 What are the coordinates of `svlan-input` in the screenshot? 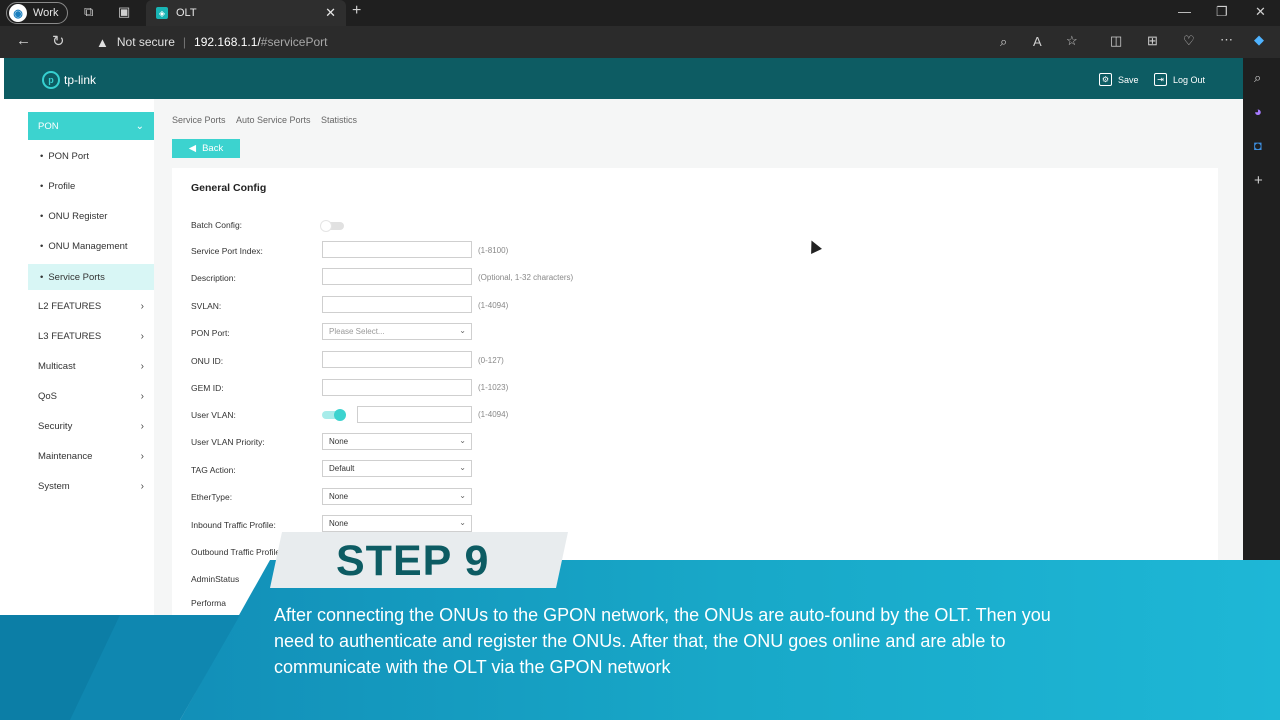 It's located at (397, 304).